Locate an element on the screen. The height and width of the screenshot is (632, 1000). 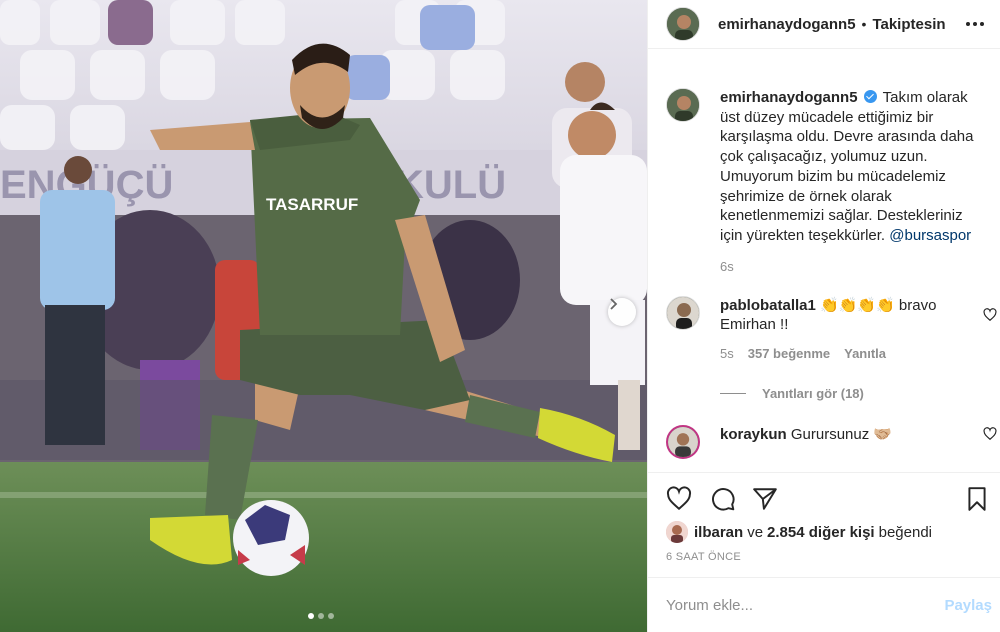
header-username: emirhanaydogann5 is located at coordinates (787, 24).